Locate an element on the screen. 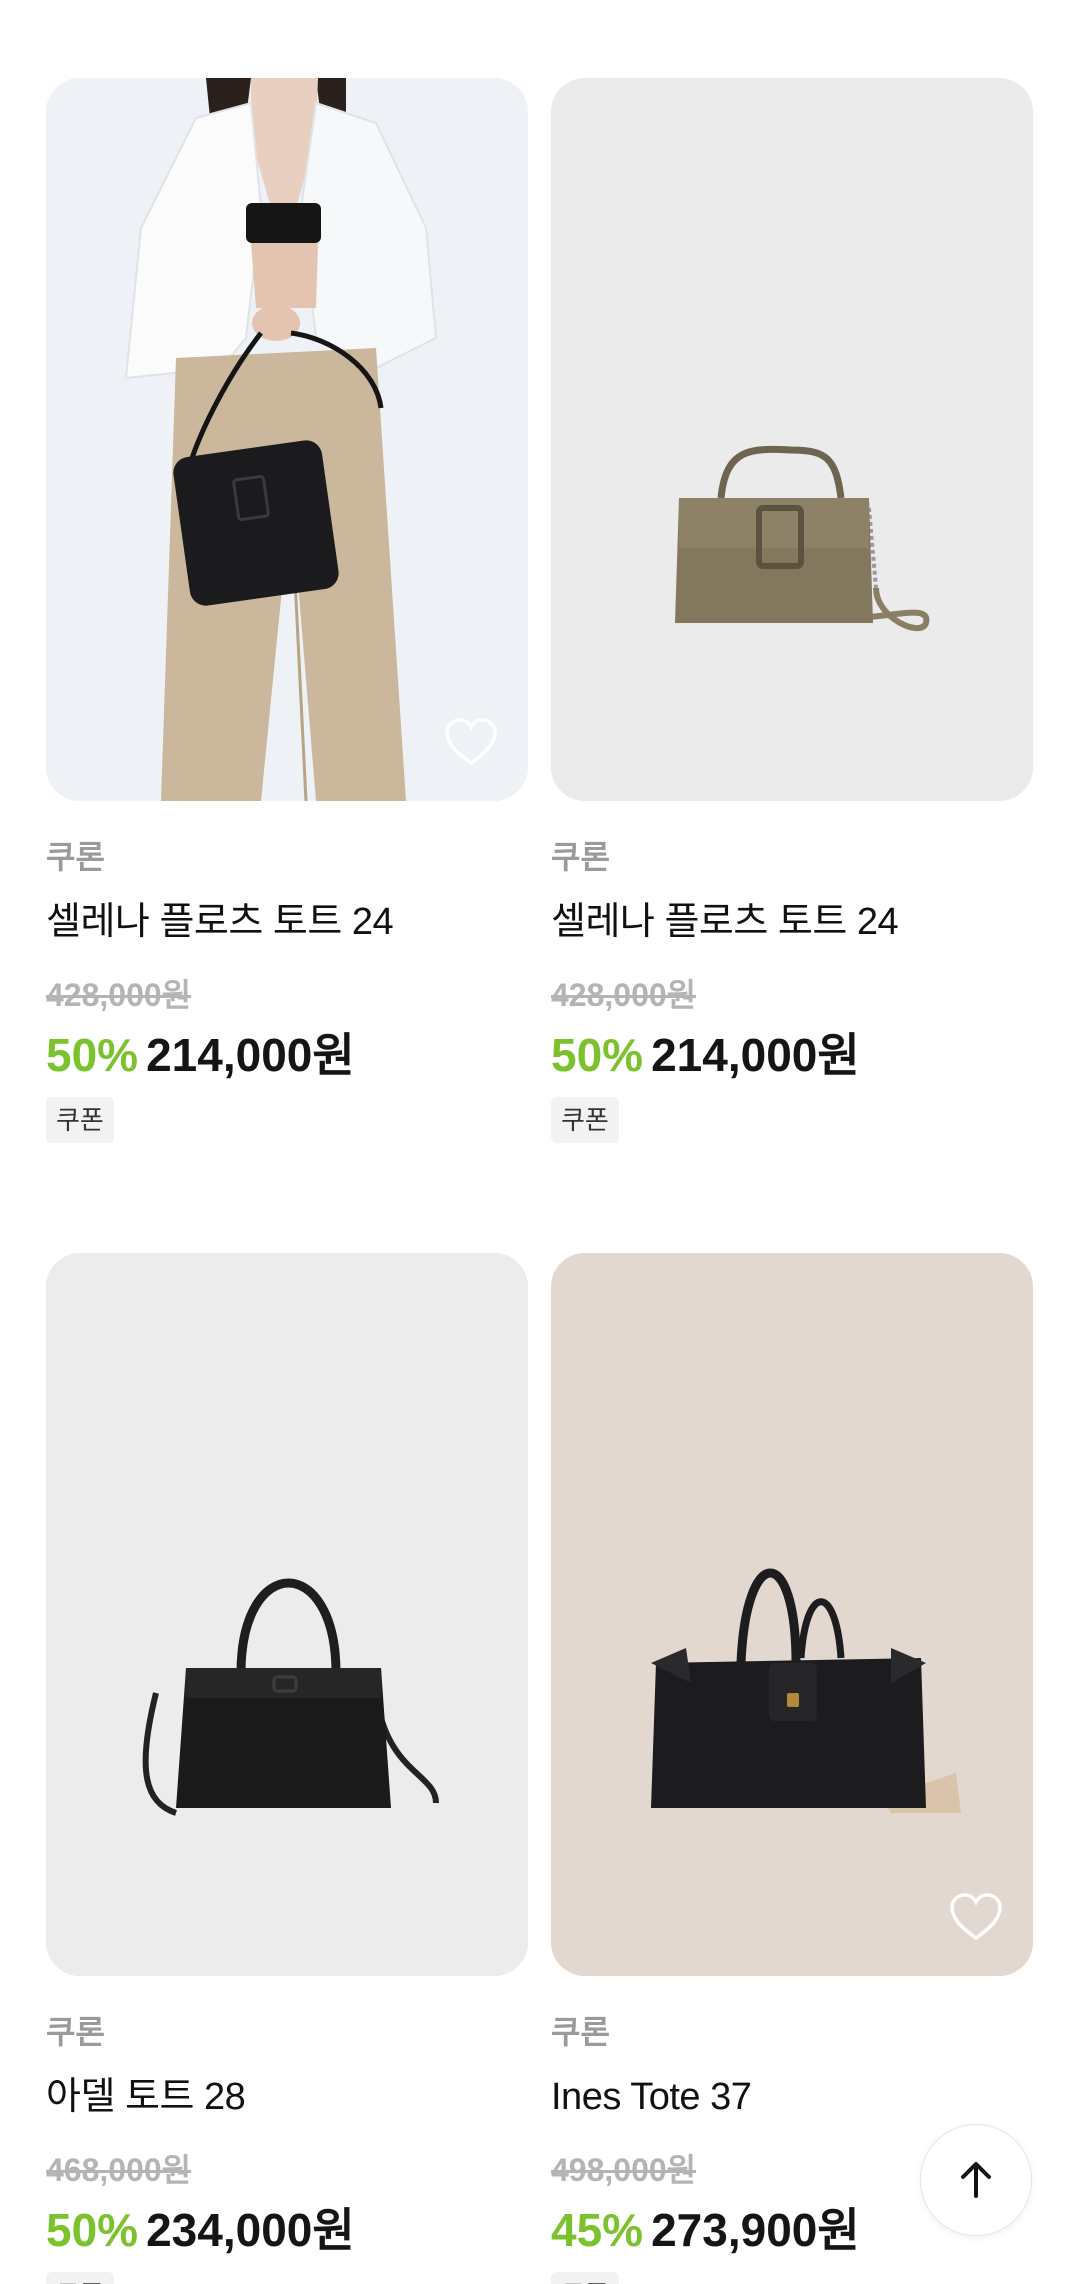  khaki-bag-photo is located at coordinates (792, 439).